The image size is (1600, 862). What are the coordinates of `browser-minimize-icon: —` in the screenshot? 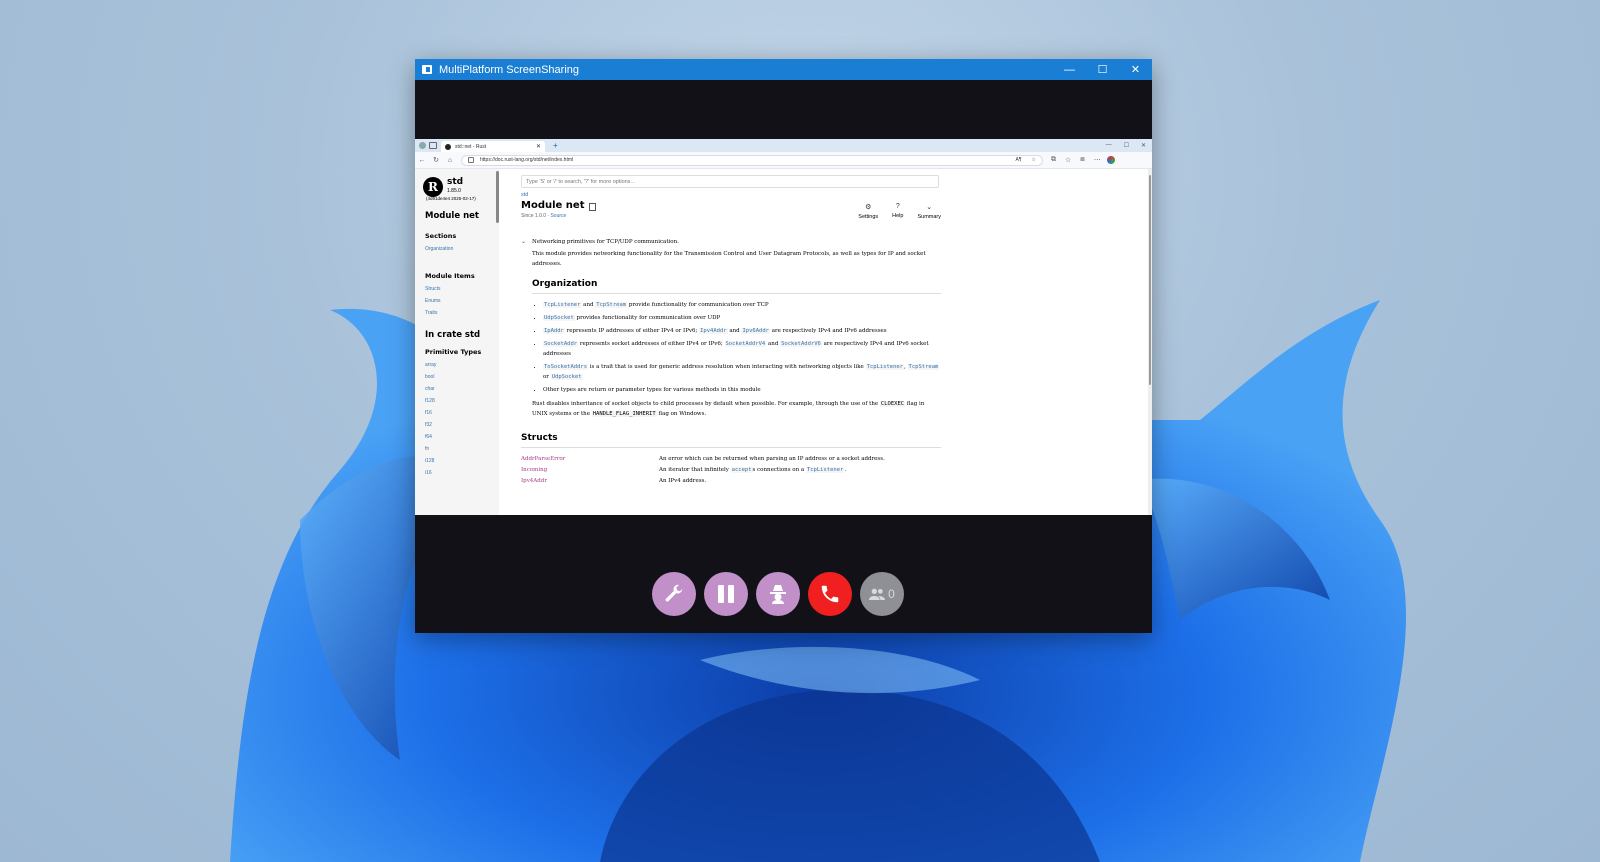 It's located at (1109, 145).